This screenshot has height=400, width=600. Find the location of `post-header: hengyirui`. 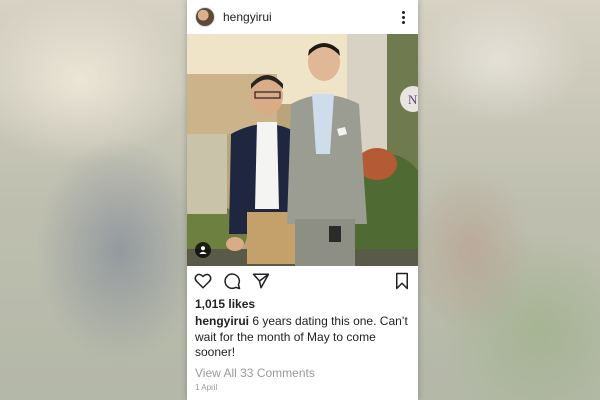

post-header: hengyirui is located at coordinates (302, 17).